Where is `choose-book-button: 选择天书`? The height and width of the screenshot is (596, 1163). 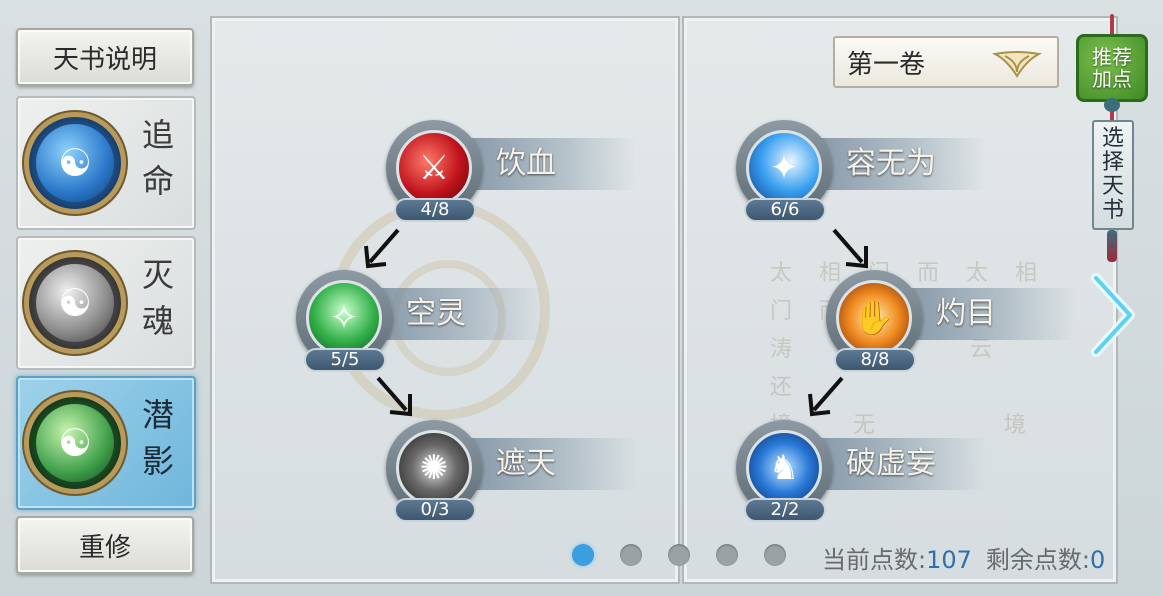 choose-book-button: 选择天书 is located at coordinates (1113, 175).